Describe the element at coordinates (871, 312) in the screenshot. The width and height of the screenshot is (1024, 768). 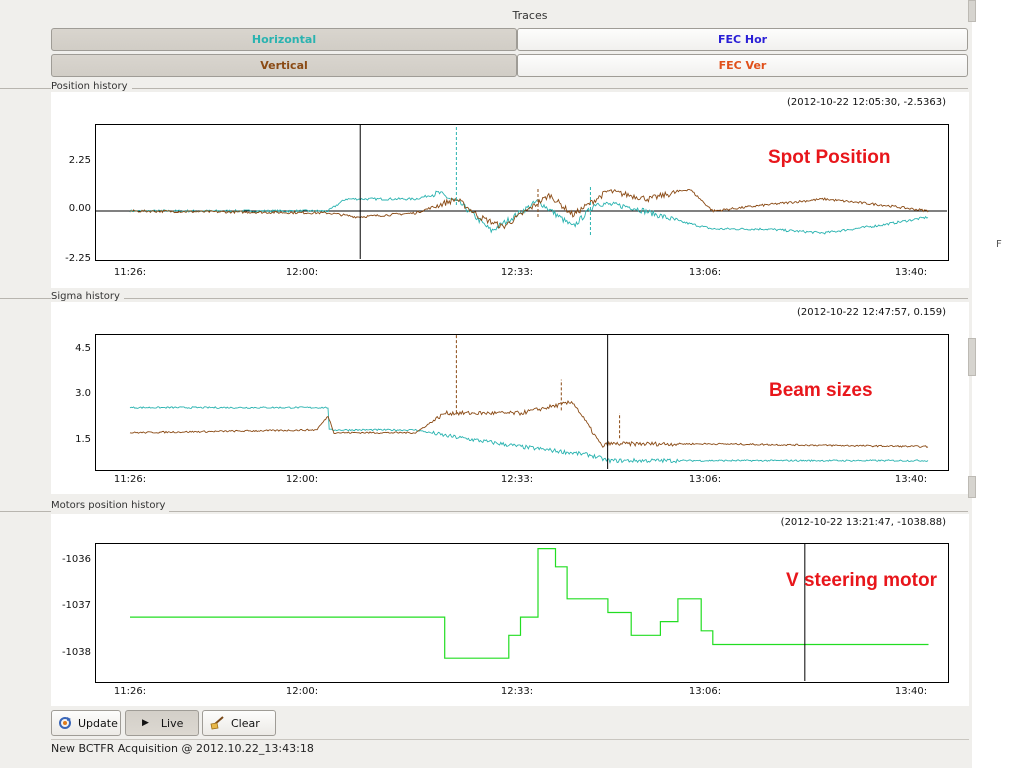
I see `sigma-cursor-readout: (2012-10-22 12:47:57, 0.159)` at that location.